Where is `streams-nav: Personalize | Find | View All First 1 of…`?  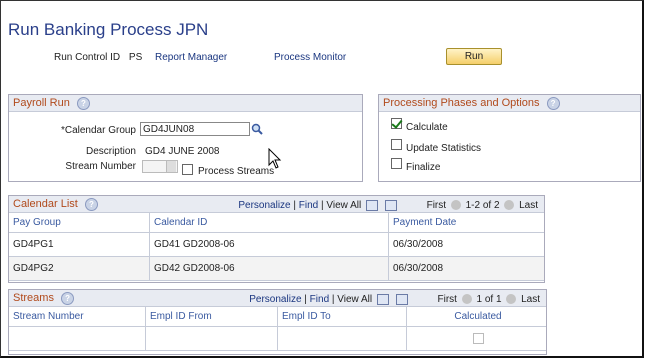 streams-nav: Personalize | Find | View All First 1 of… is located at coordinates (394, 299).